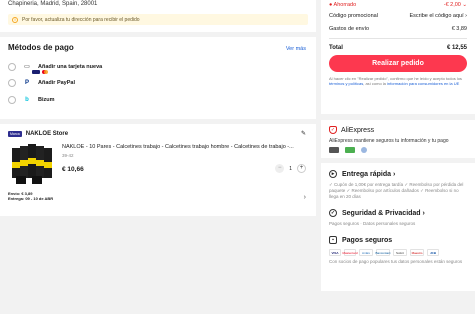  I want to click on promo-placeholder: Escribe el código aquí, so click(436, 15).